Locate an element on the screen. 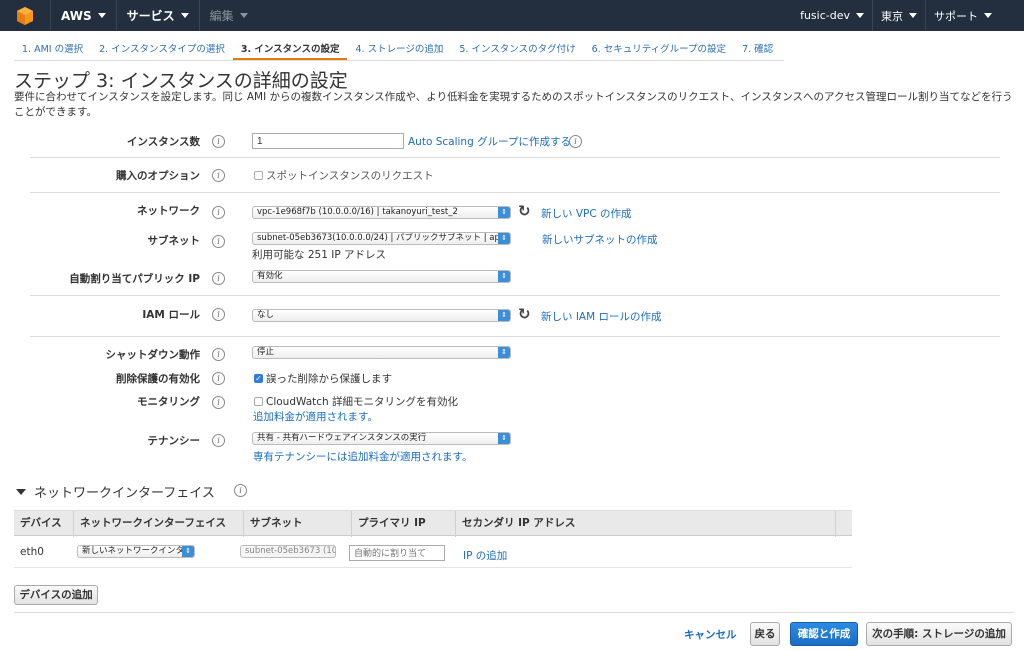 This screenshot has width=1024, height=651. new-iam-role-link: 新しい IAM ロールの作成 is located at coordinates (601, 316).